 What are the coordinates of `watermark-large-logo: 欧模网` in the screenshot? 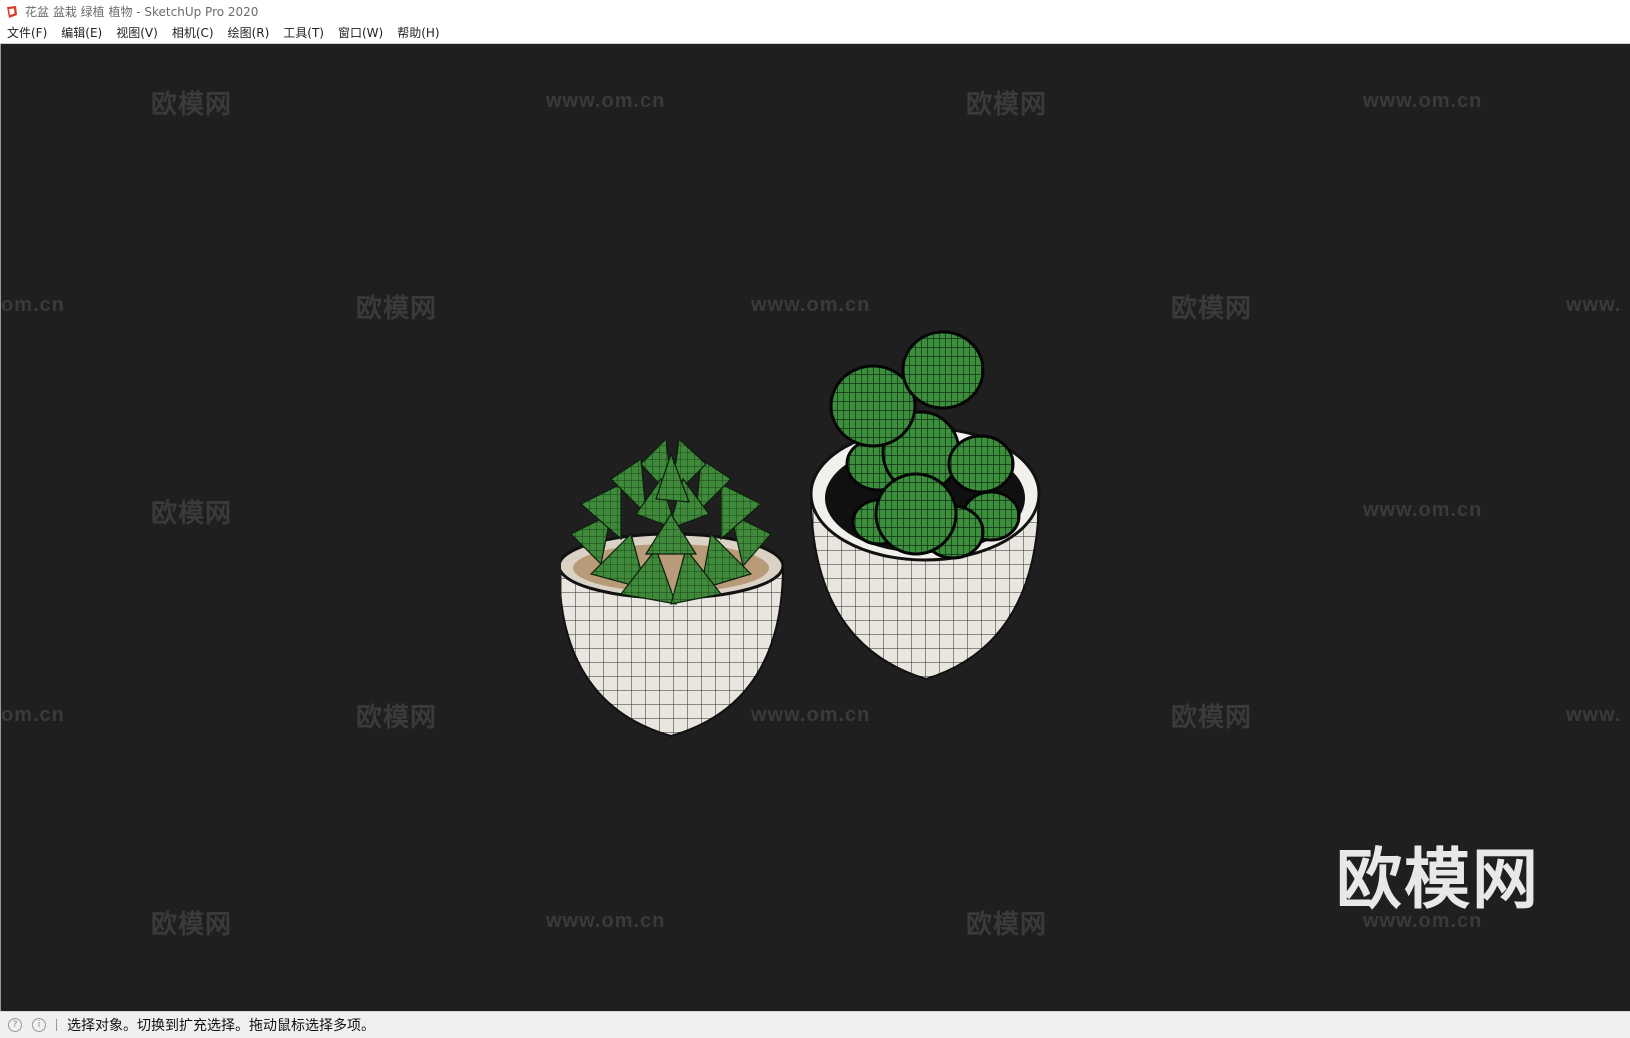 It's located at (1438, 879).